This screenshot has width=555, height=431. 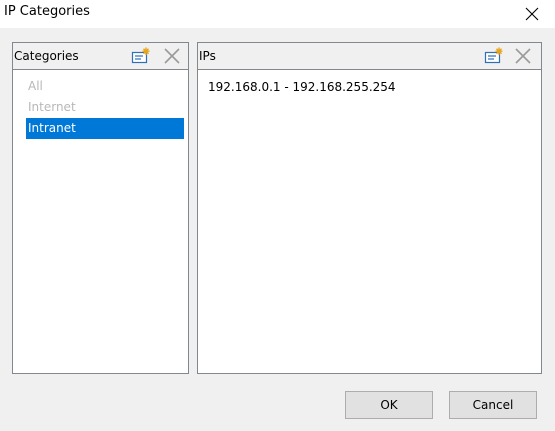 I want to click on add-category-icon, so click(x=141, y=56).